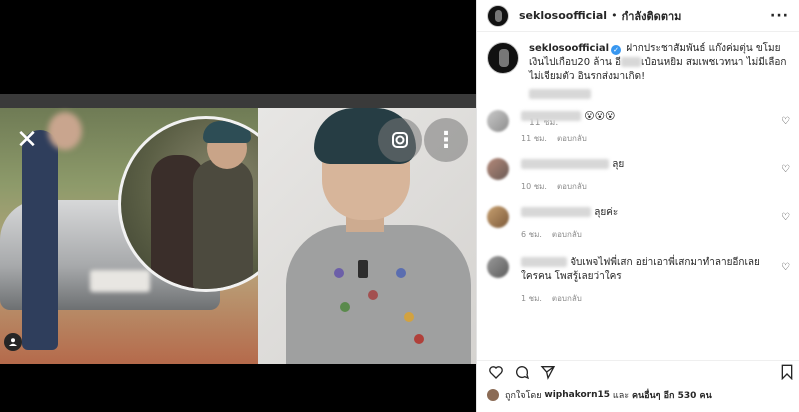 This screenshot has width=799, height=412. I want to click on likes-and: และ, so click(621, 396).